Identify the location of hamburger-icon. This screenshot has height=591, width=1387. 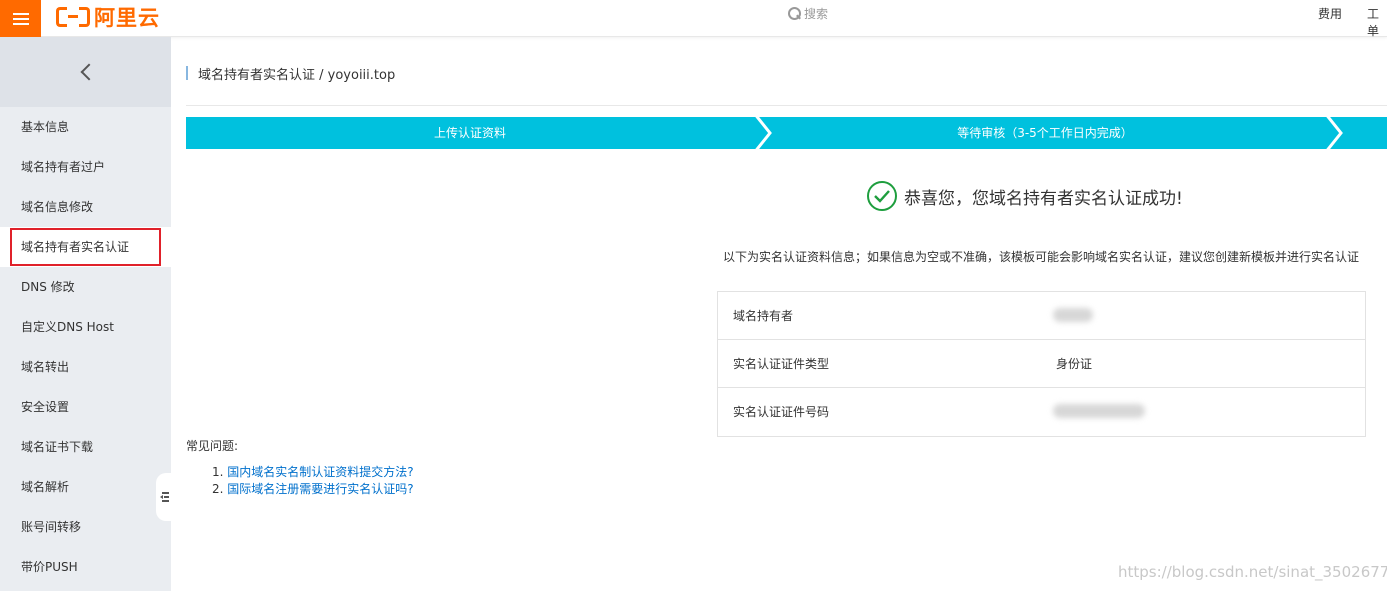
(20, 13).